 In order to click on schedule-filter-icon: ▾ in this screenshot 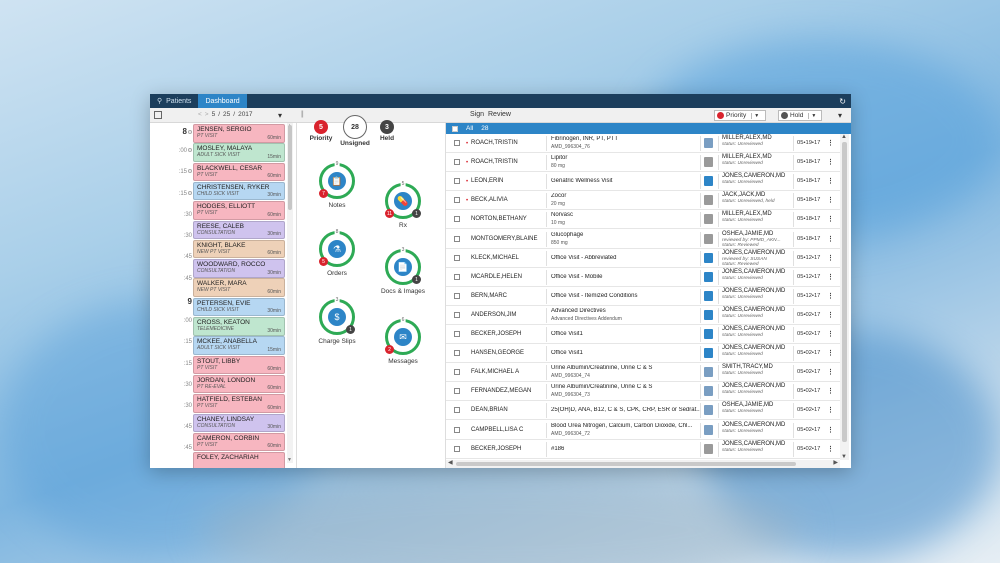, I will do `click(280, 115)`.